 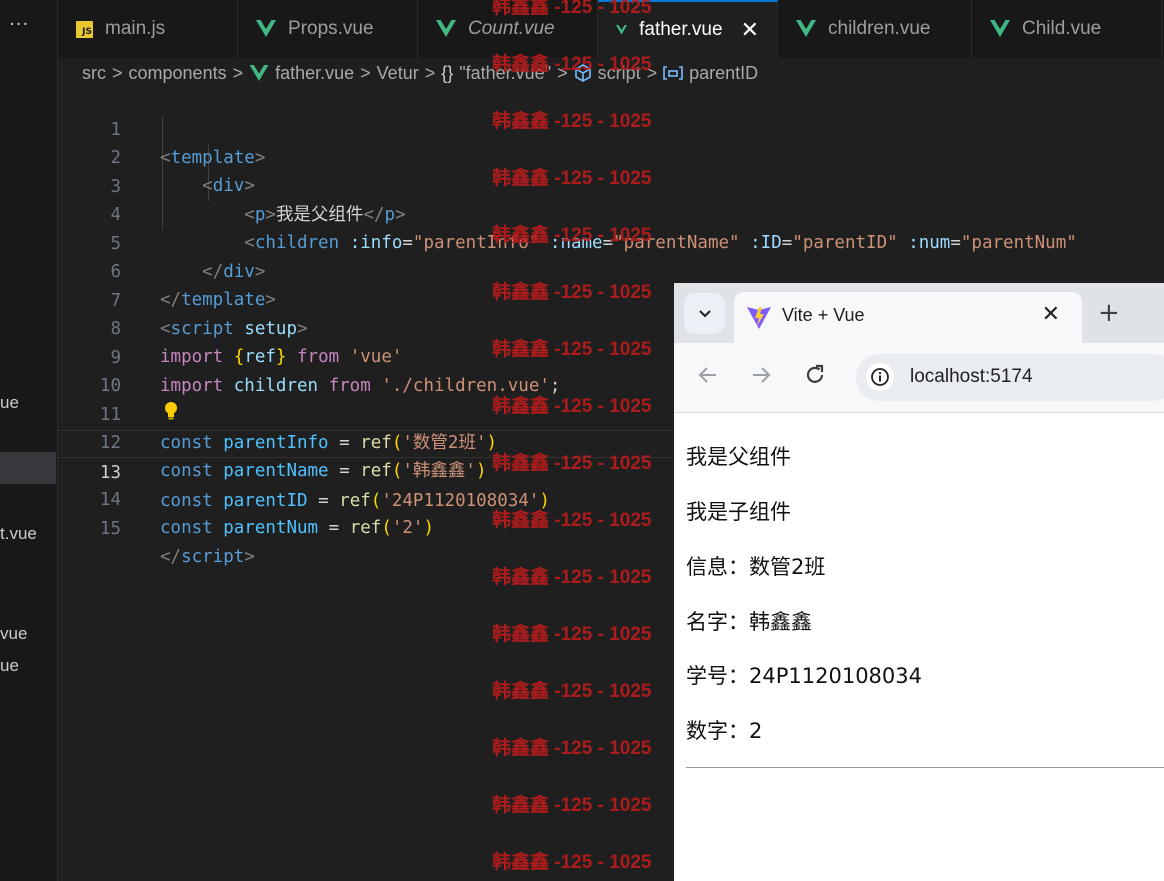 I want to click on site-info-button, so click(x=880, y=377).